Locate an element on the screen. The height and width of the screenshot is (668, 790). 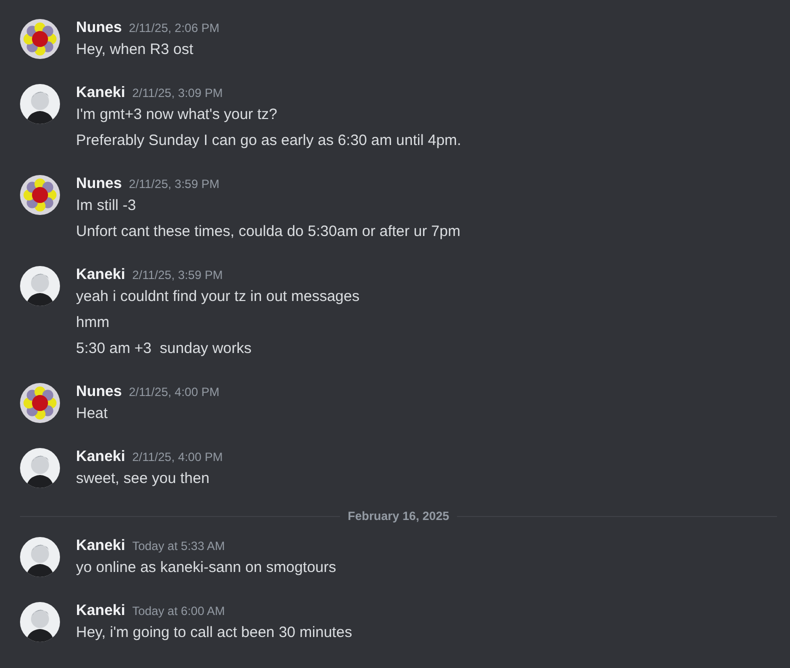
message-text: Im still -3 is located at coordinates (106, 206).